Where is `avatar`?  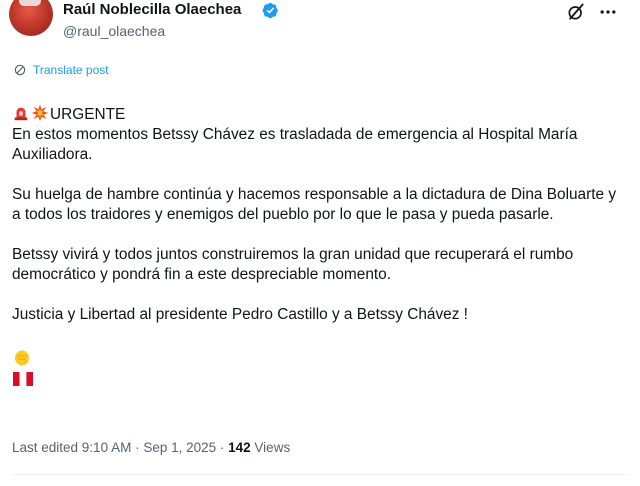
avatar is located at coordinates (31, 18).